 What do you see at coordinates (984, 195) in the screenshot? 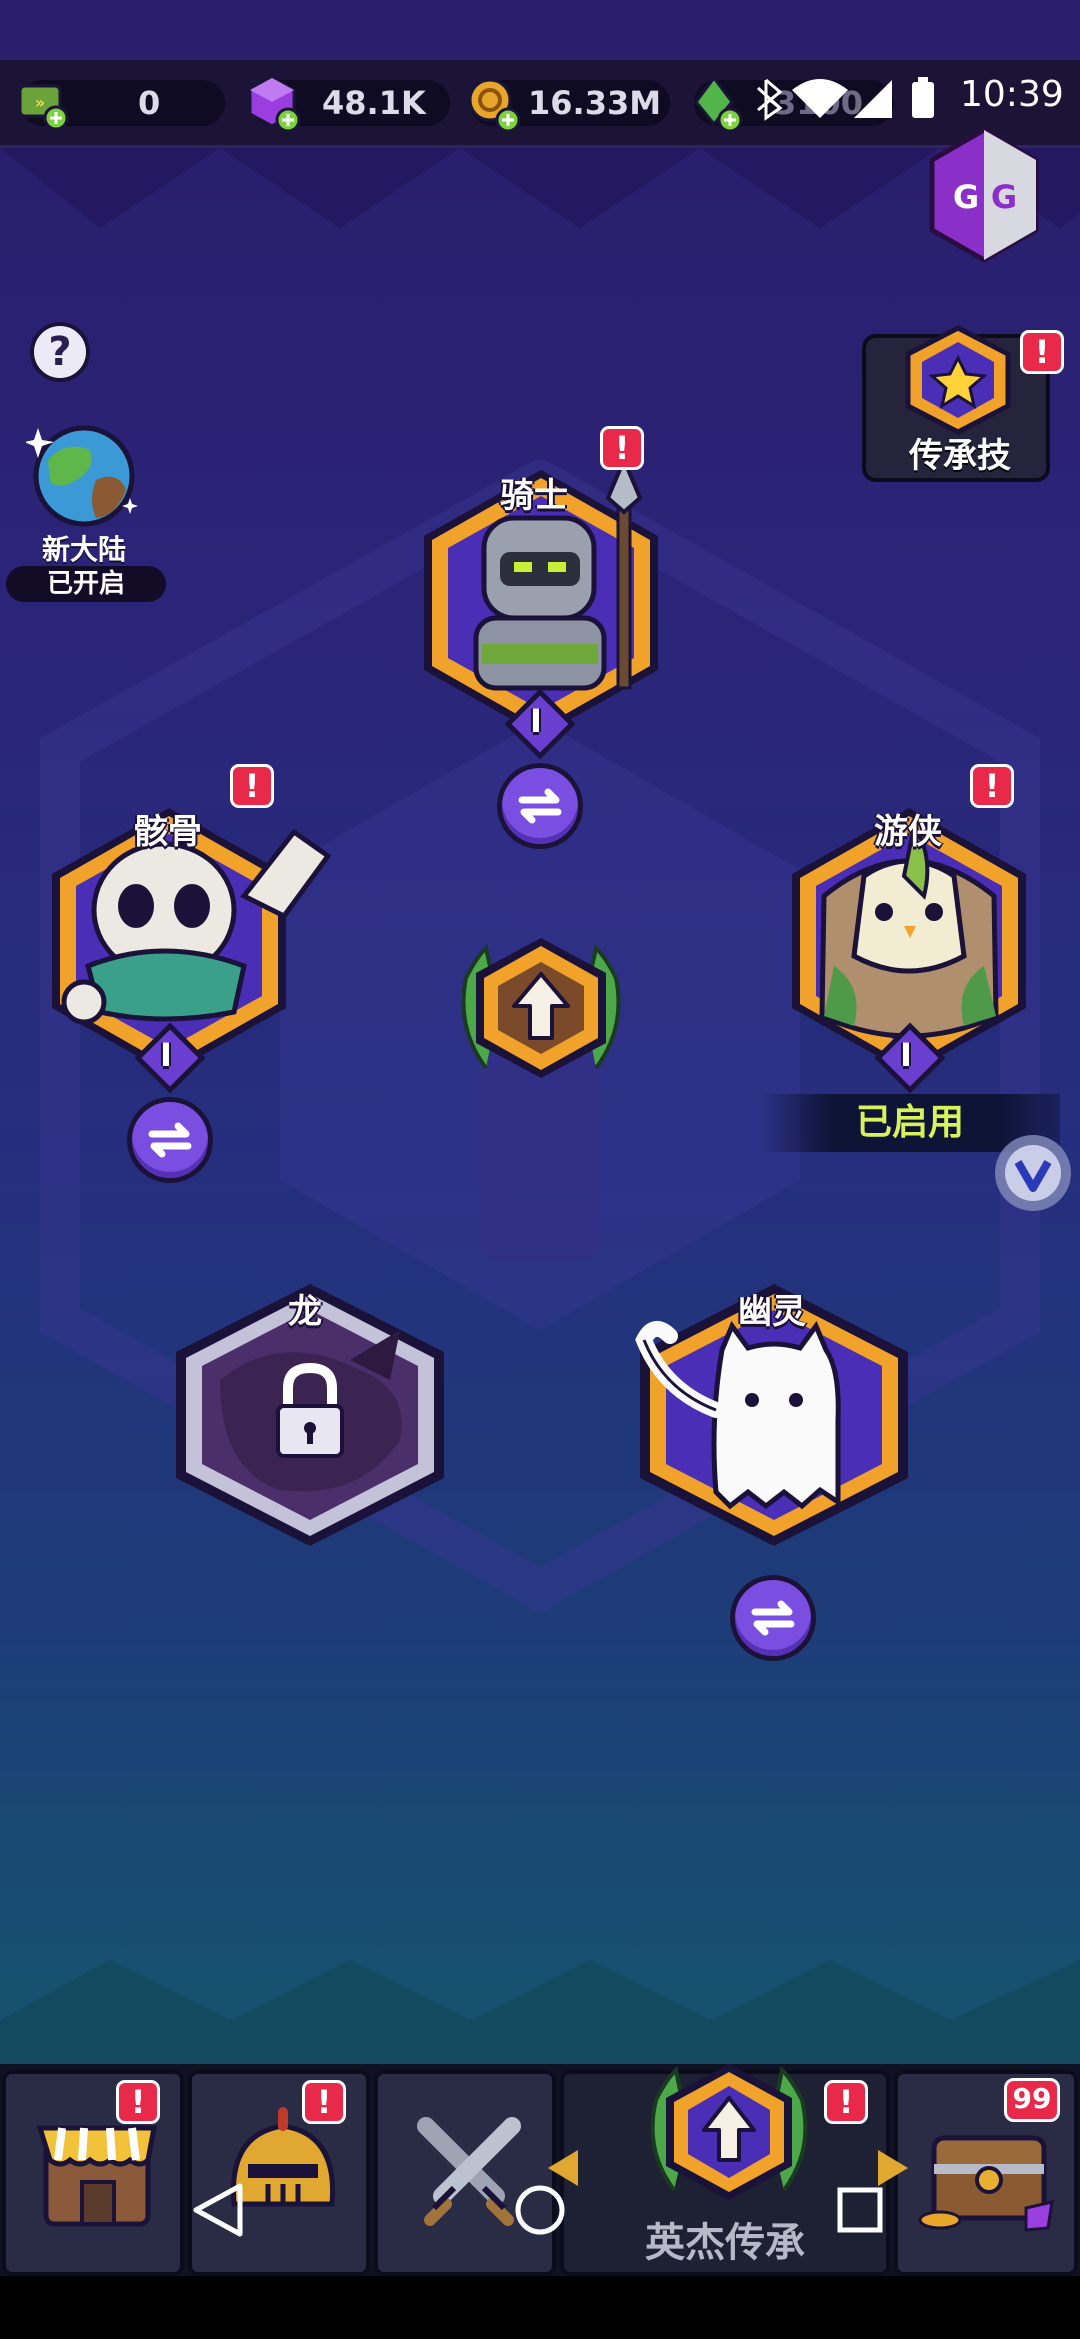
I see `game-guardian-icon: G G` at bounding box center [984, 195].